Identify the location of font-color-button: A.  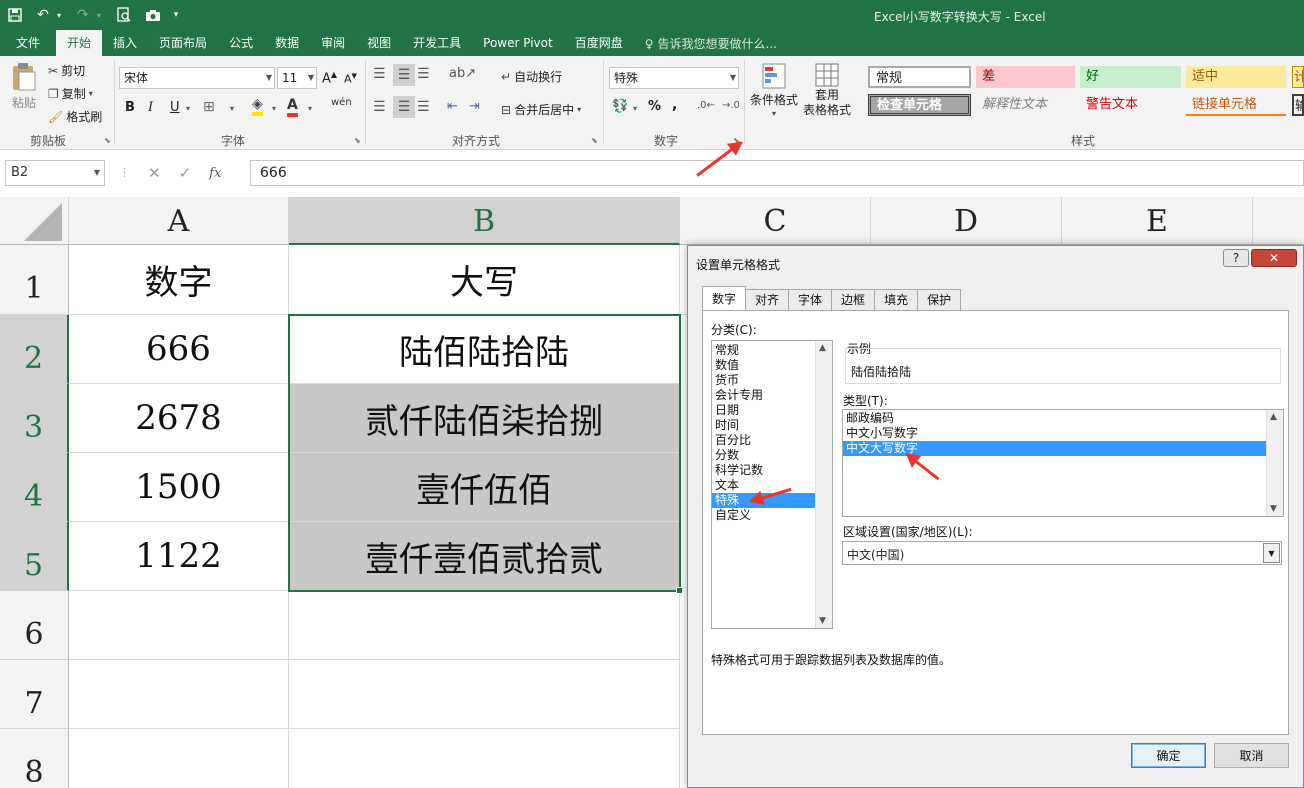
(292, 107).